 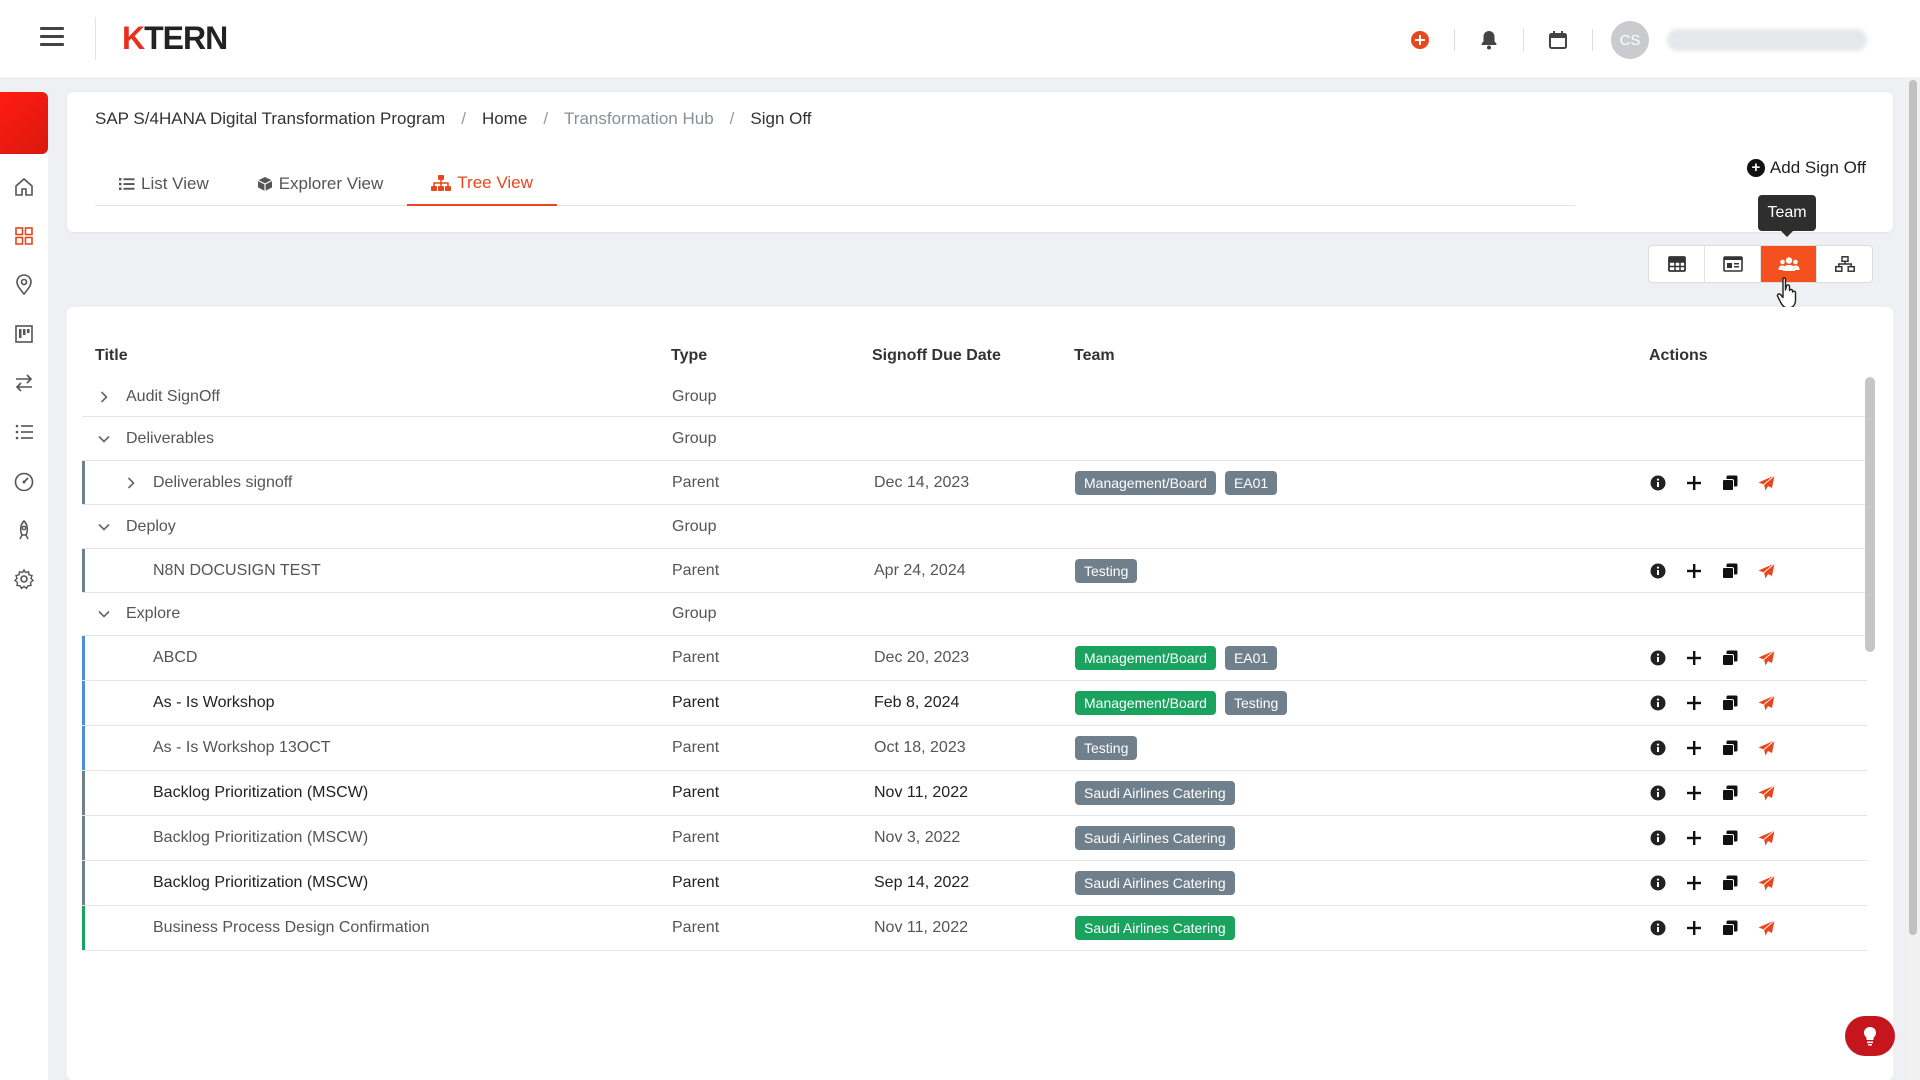 What do you see at coordinates (242, 748) in the screenshot?
I see `row-title: As - Is Workshop 13OCT` at bounding box center [242, 748].